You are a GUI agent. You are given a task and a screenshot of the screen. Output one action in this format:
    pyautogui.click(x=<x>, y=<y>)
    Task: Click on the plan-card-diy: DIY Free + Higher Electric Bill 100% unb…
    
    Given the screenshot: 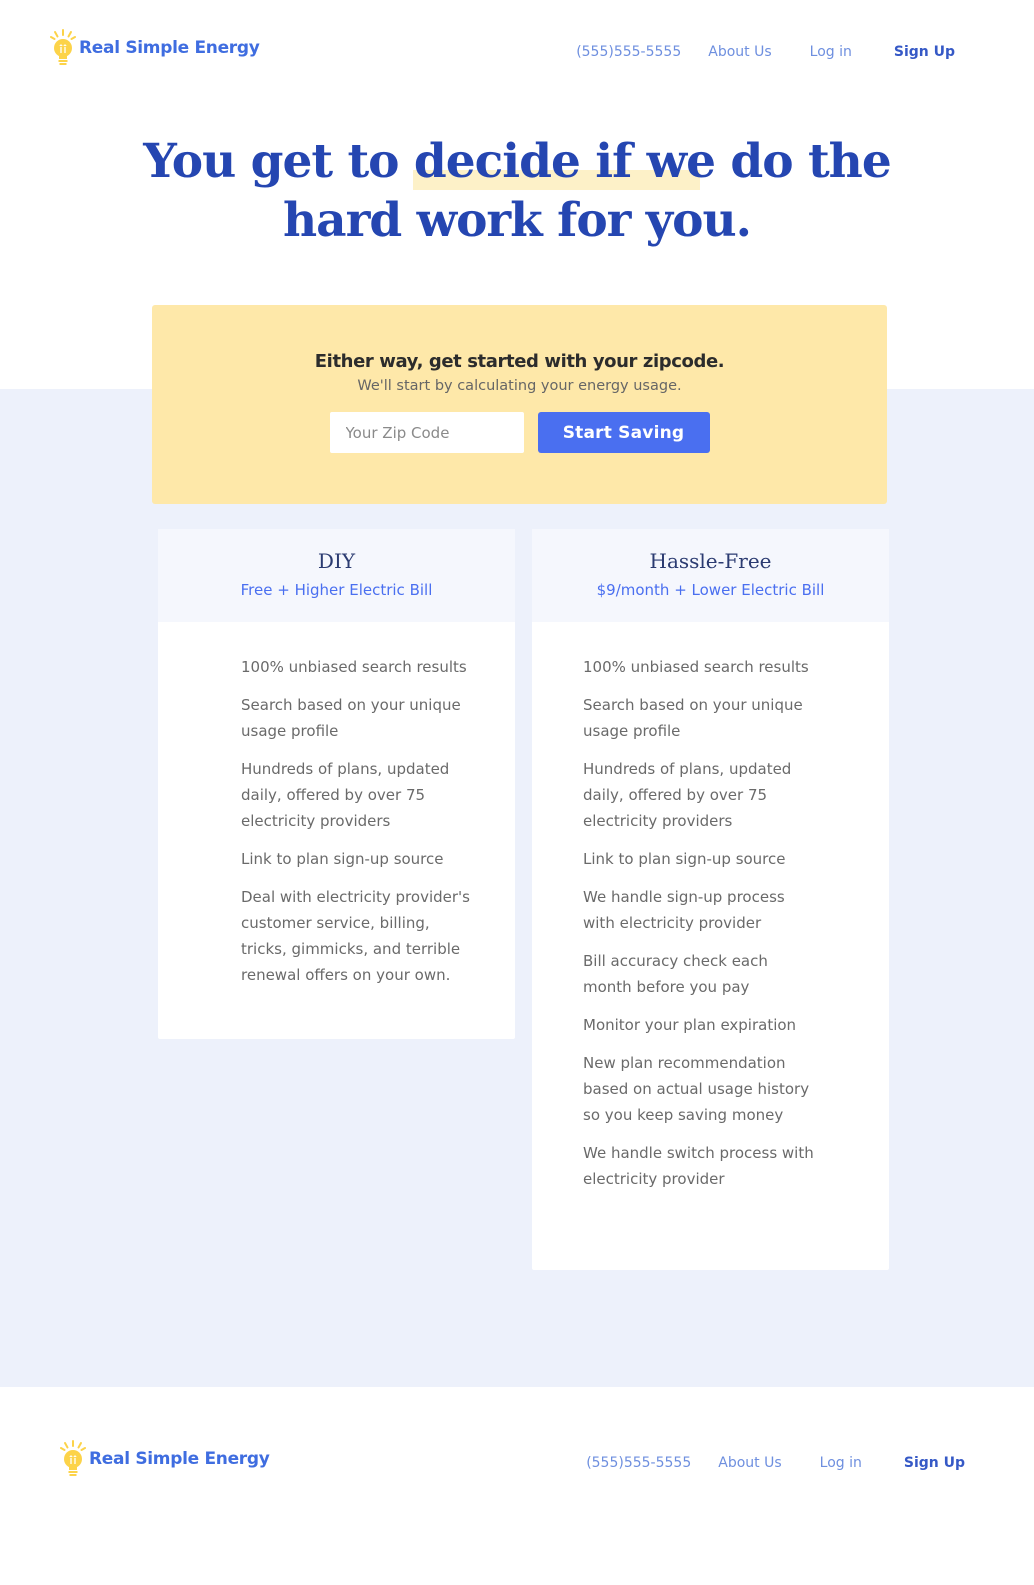 What is the action you would take?
    pyautogui.click(x=336, y=784)
    